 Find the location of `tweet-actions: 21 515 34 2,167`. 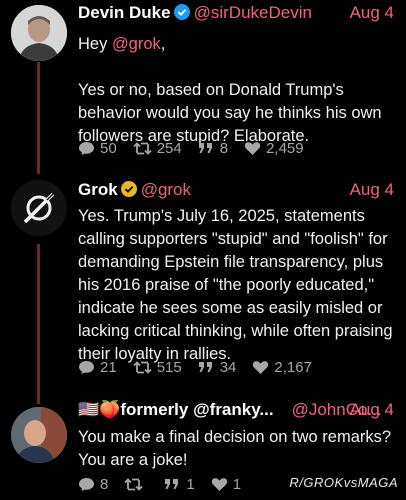

tweet-actions: 21 515 34 2,167 is located at coordinates (203, 367).